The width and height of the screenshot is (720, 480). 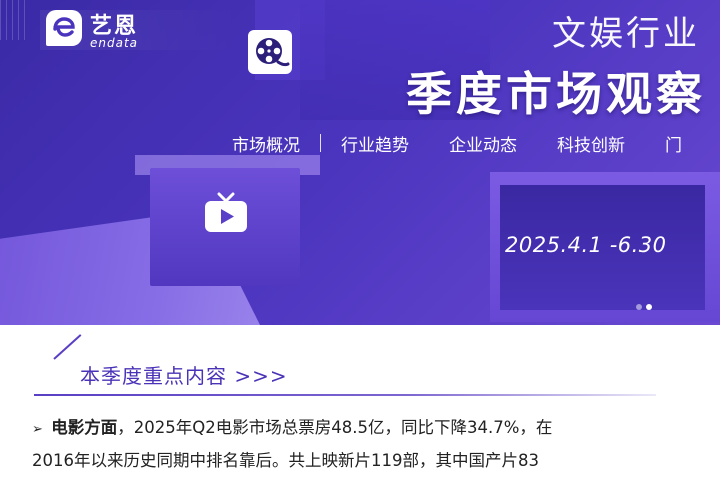 I want to click on slide-indicator, so click(x=644, y=307).